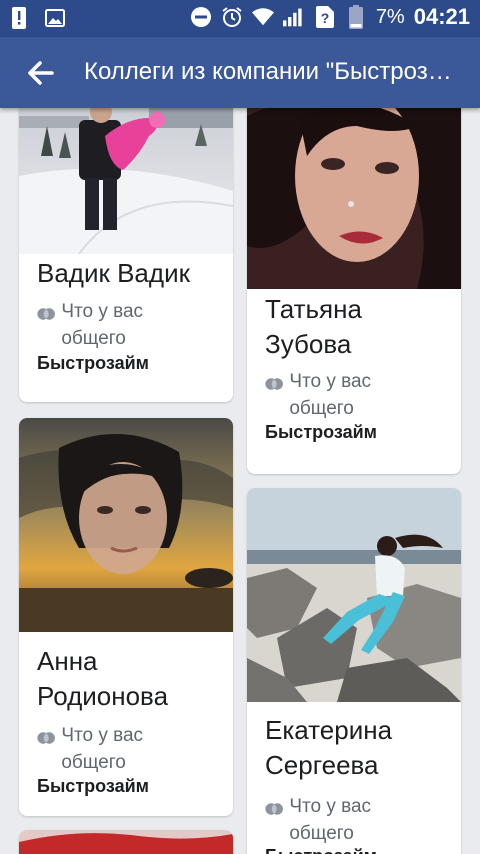 Image resolution: width=480 pixels, height=854 pixels. I want to click on battery-percent: 7%, so click(390, 16).